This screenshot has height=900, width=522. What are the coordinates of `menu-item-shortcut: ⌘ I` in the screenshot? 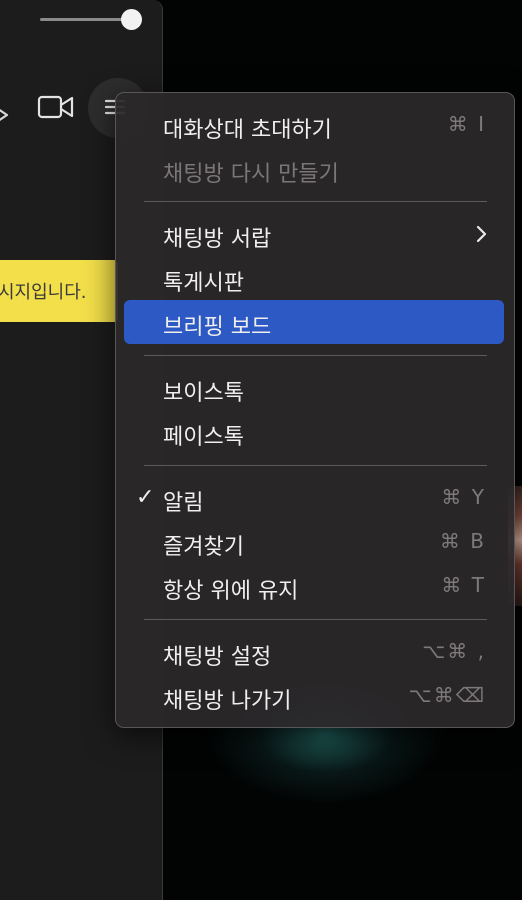 It's located at (466, 124).